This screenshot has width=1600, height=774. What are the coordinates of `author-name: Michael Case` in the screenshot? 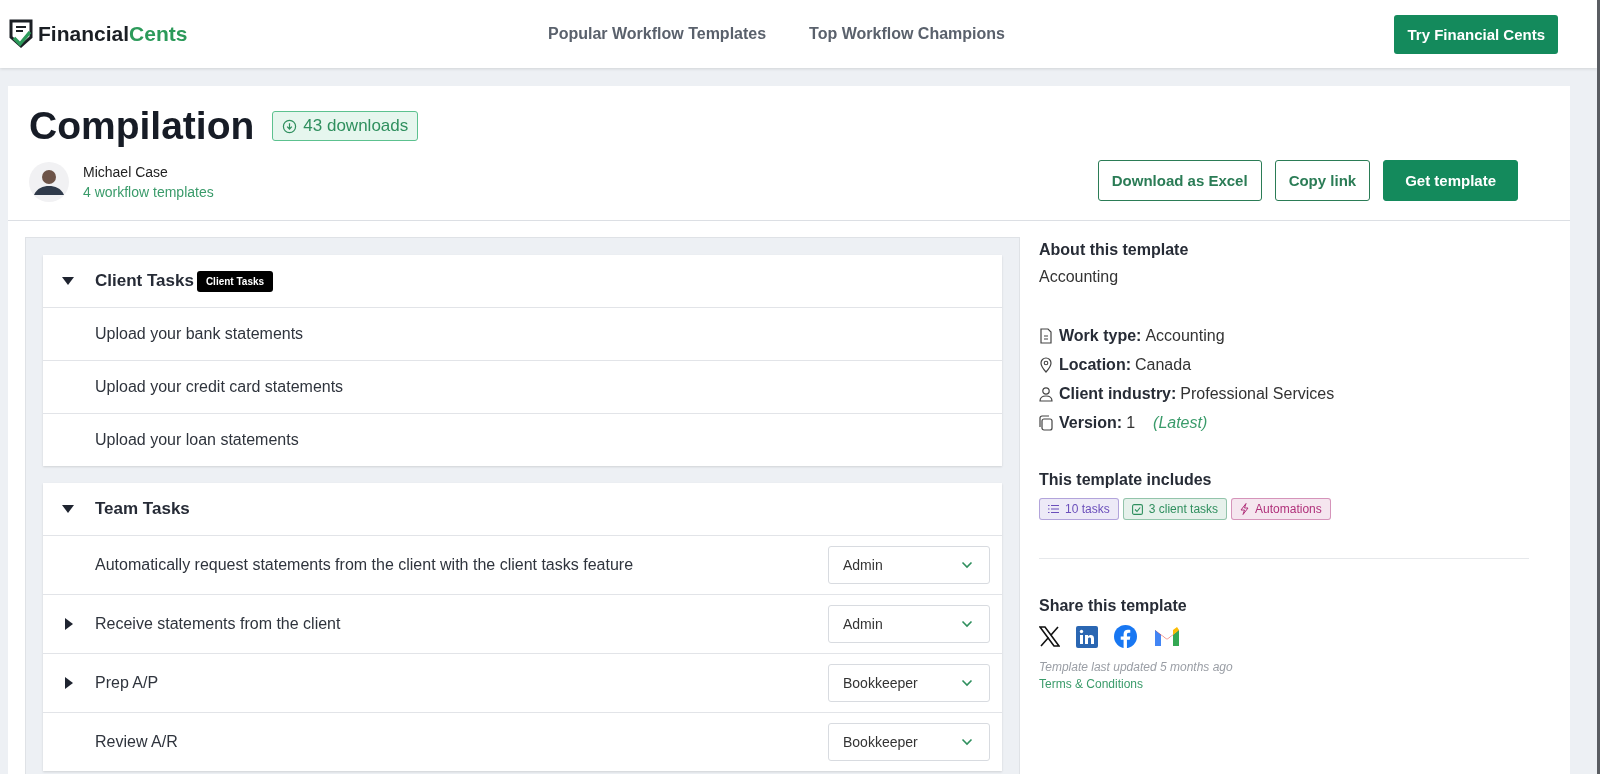 It's located at (126, 172).